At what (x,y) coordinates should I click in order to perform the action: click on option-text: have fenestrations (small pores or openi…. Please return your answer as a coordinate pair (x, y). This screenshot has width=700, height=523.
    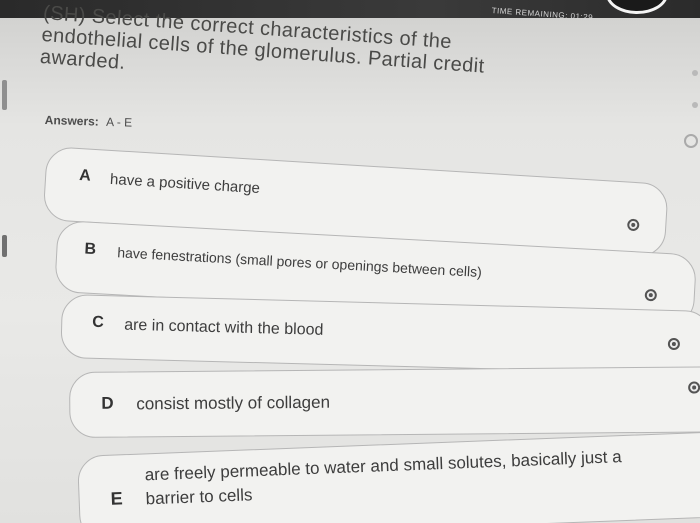
    Looking at the image, I should click on (299, 262).